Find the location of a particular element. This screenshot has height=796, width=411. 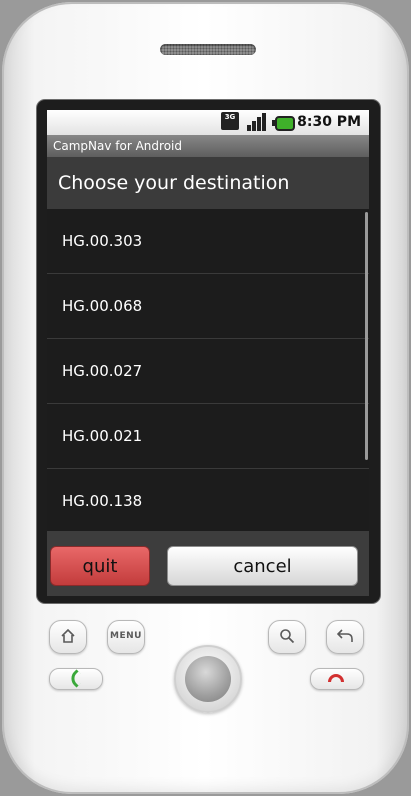

3g-icon: 3G is located at coordinates (230, 121).